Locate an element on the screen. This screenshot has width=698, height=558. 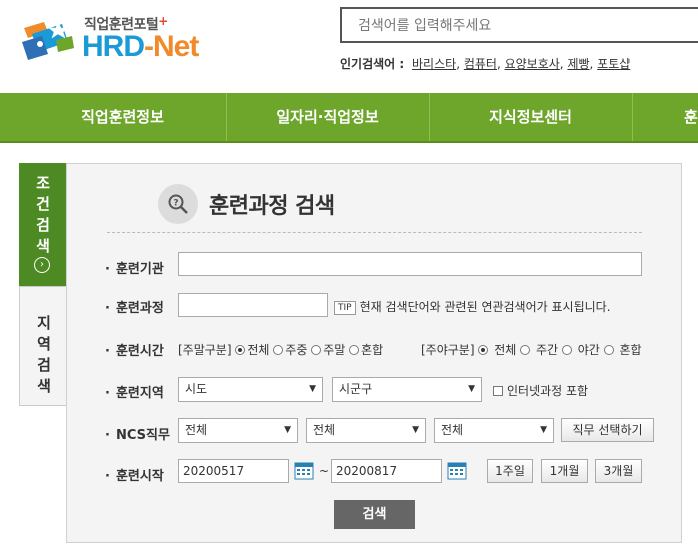
tip-badge: TIP is located at coordinates (345, 308).